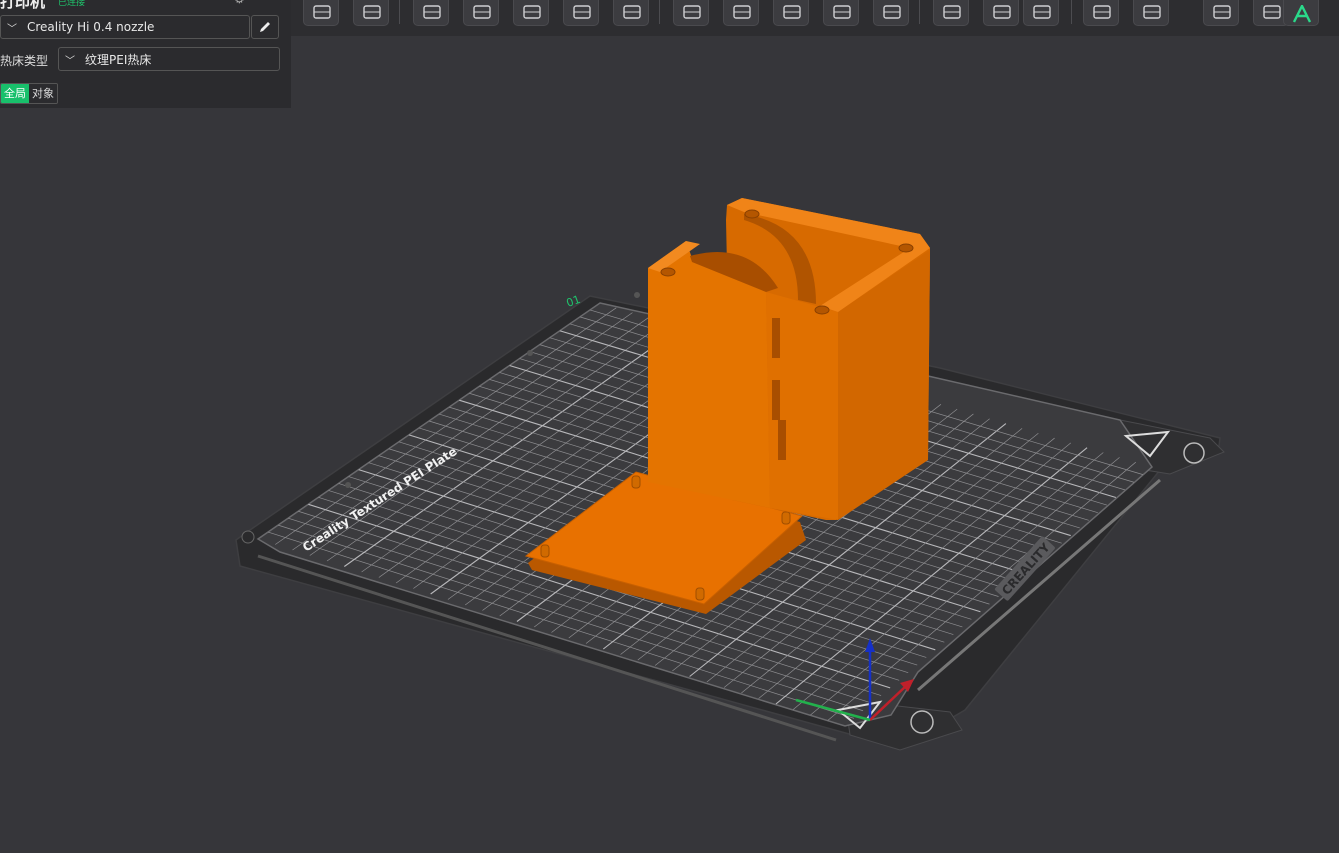 The width and height of the screenshot is (1339, 853). I want to click on lay-on-face-button, so click(481, 13).